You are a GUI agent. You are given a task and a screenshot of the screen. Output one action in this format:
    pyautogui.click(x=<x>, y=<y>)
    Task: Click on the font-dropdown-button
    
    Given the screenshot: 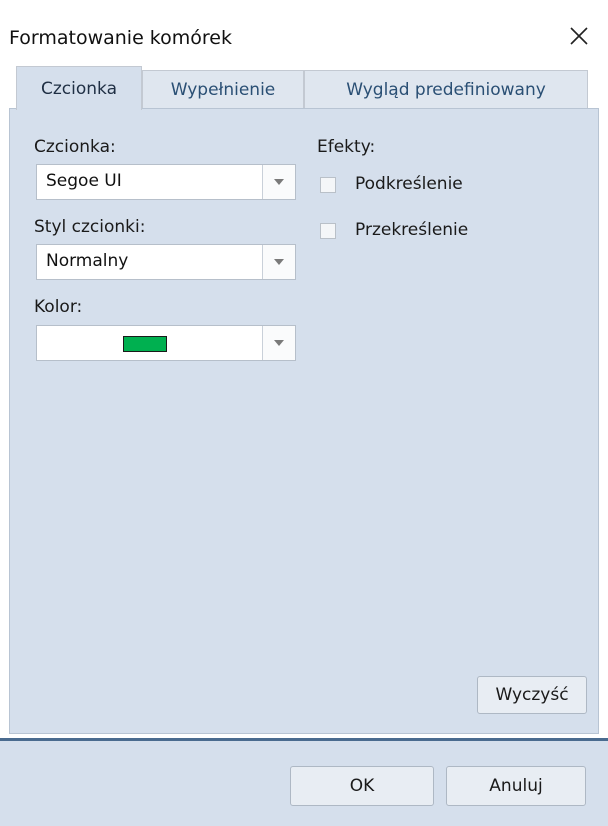 What is the action you would take?
    pyautogui.click(x=278, y=182)
    